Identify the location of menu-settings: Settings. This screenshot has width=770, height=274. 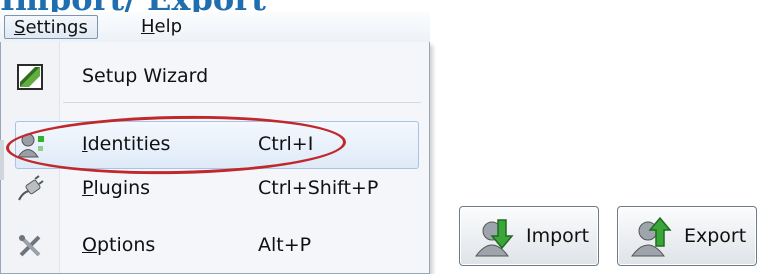
(51, 27).